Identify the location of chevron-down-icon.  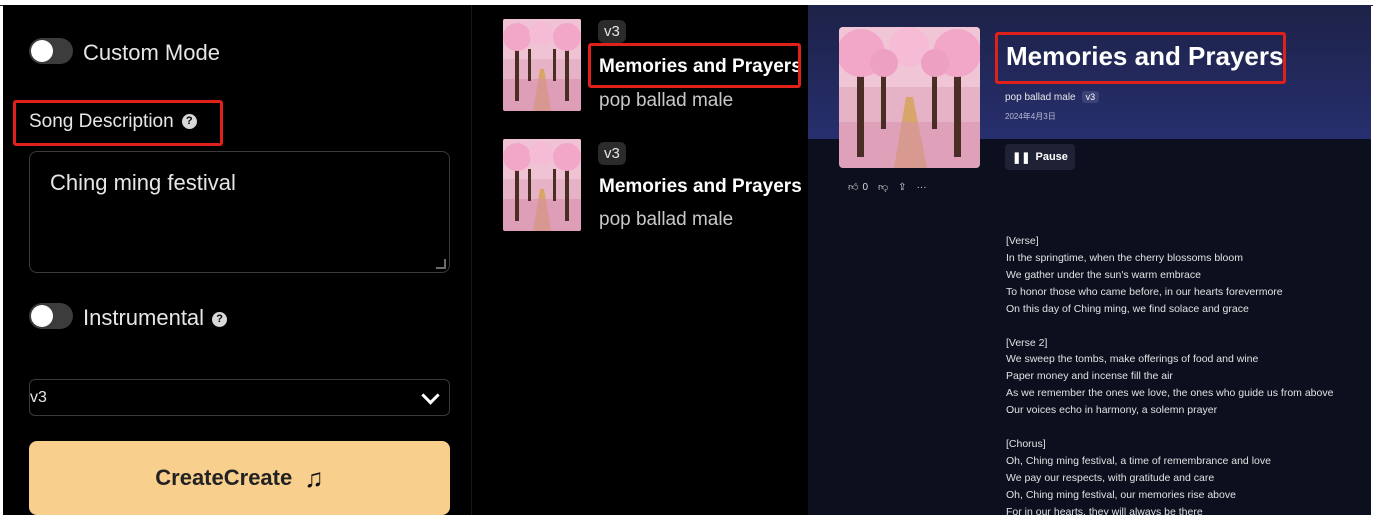
(430, 395).